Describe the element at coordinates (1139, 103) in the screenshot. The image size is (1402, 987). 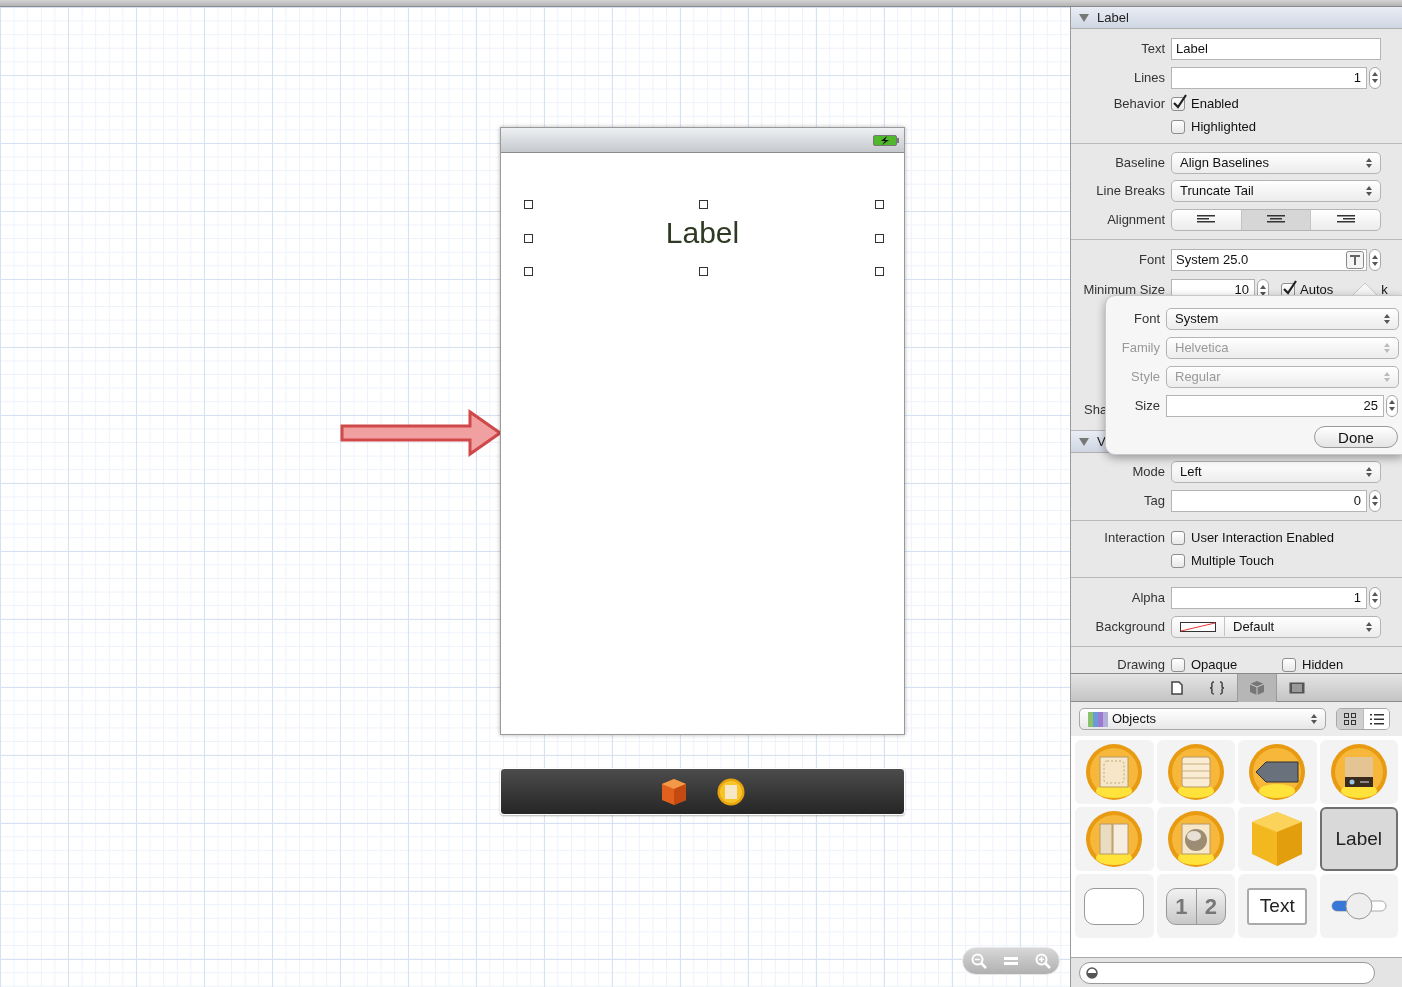
I see `field-label: Behavior` at that location.